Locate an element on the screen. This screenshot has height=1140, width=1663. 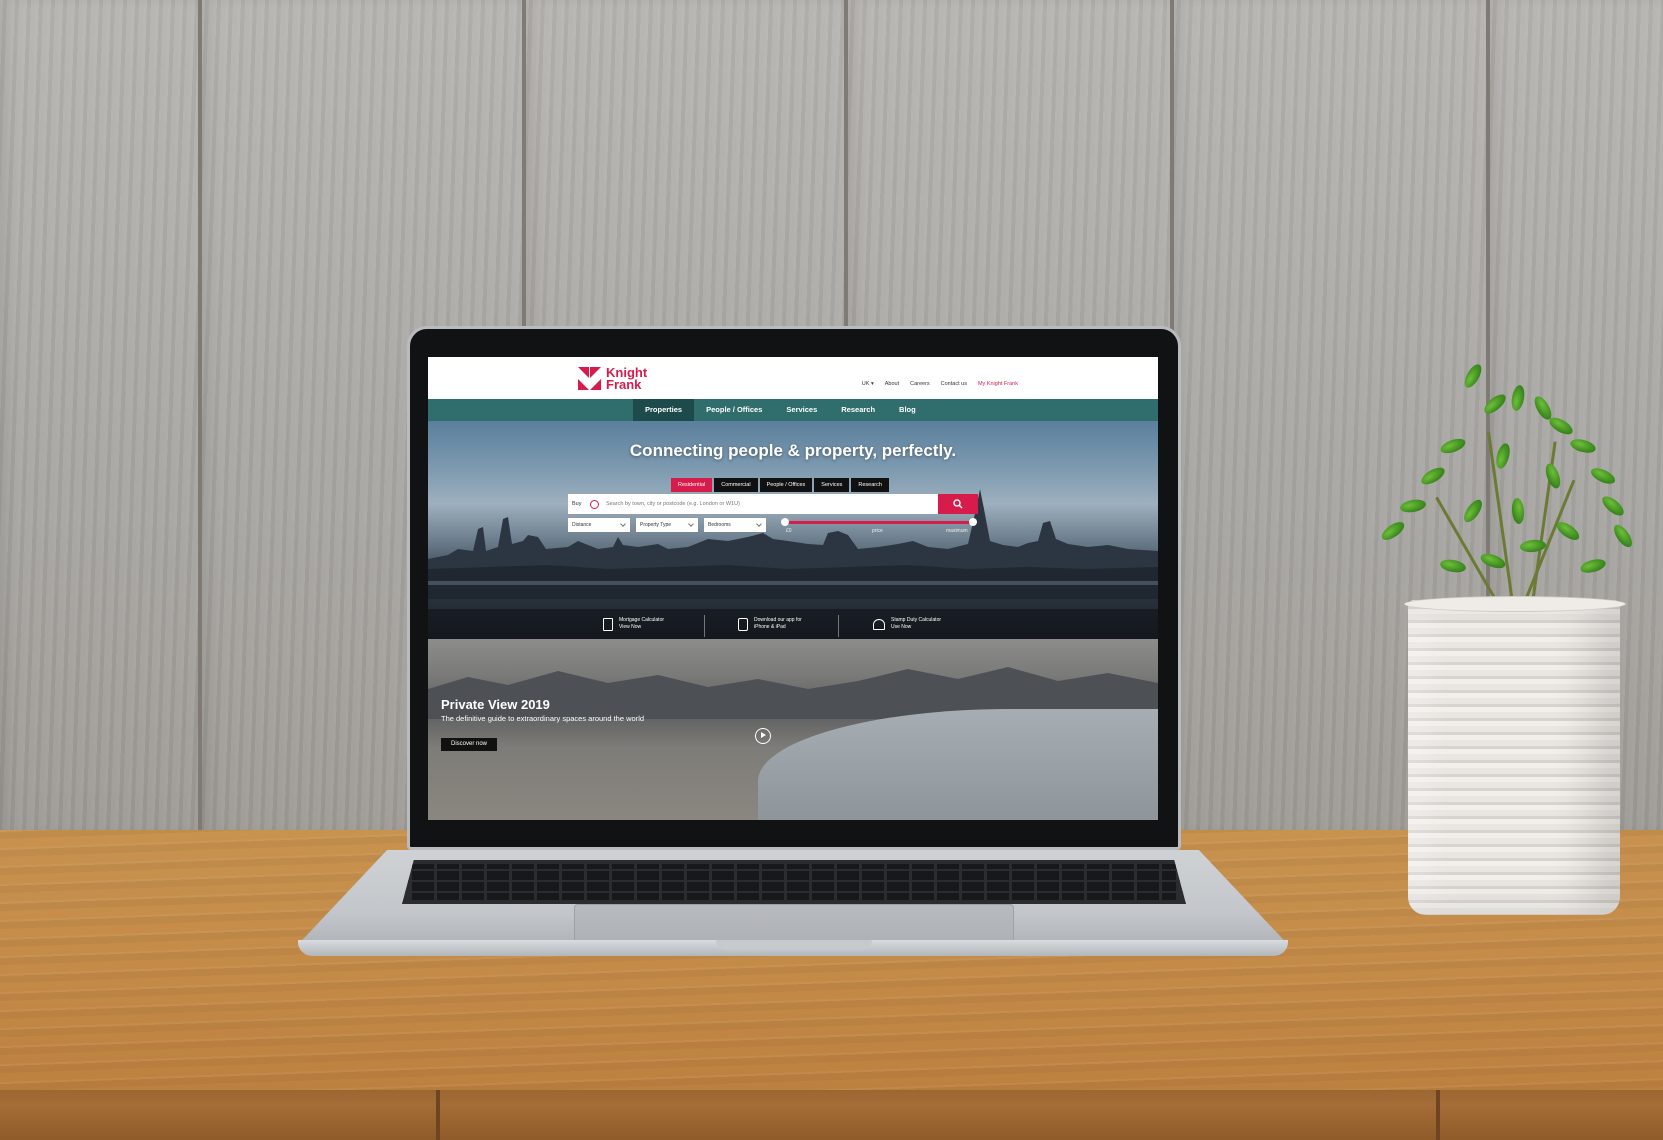
search-filters: Distance Property Type Bedrooms is located at coordinates (667, 525).